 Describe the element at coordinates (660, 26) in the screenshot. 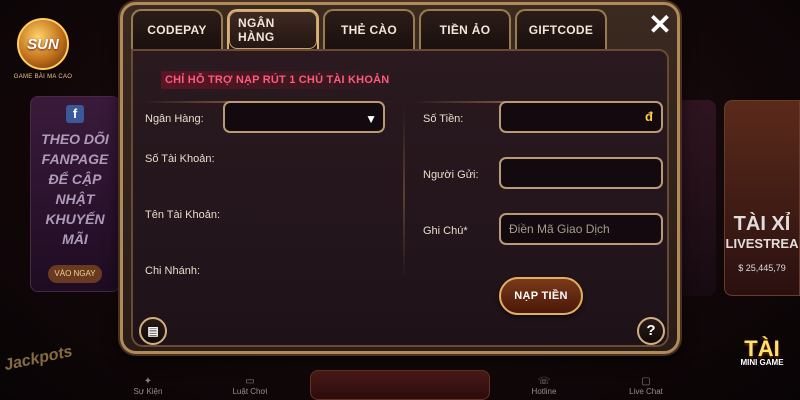

I see `close-icon: ✕` at that location.